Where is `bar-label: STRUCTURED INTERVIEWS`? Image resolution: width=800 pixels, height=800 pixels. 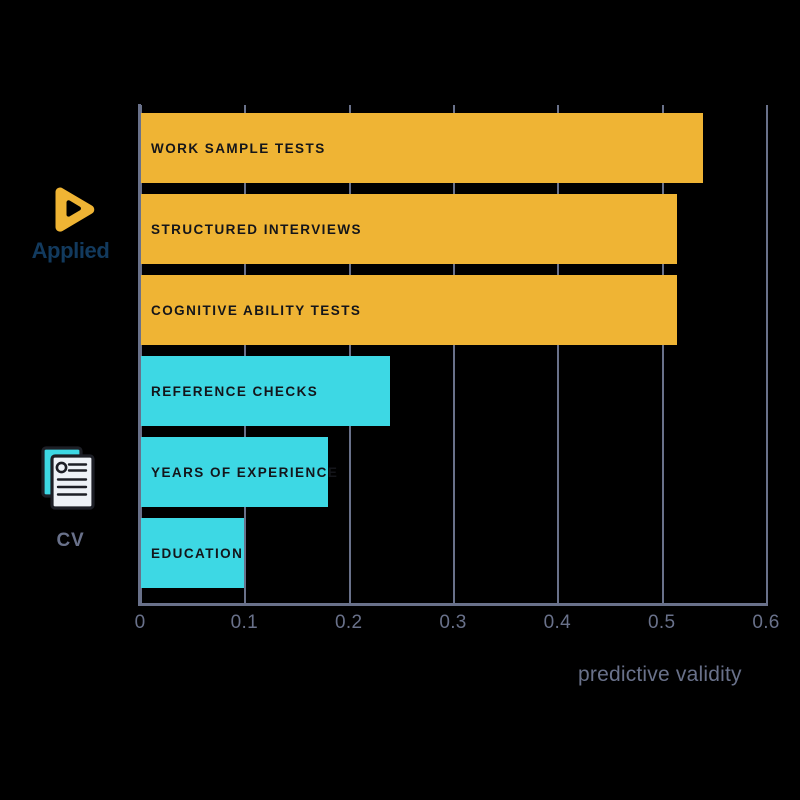 bar-label: STRUCTURED INTERVIEWS is located at coordinates (256, 229).